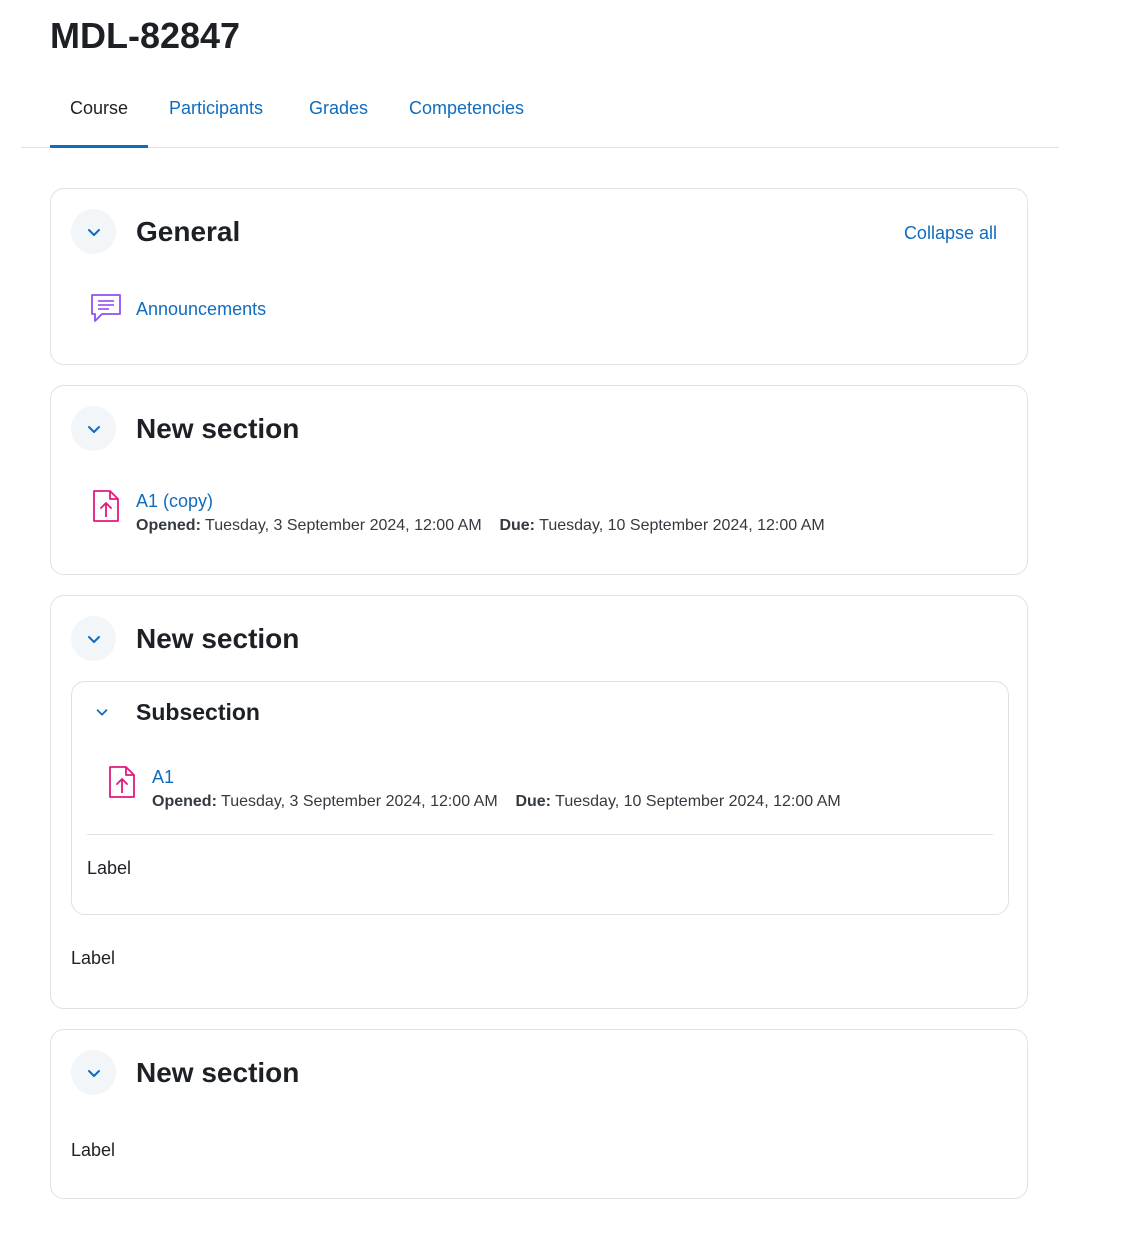 The image size is (1137, 1237). I want to click on page-title: MDL-82847, so click(145, 35).